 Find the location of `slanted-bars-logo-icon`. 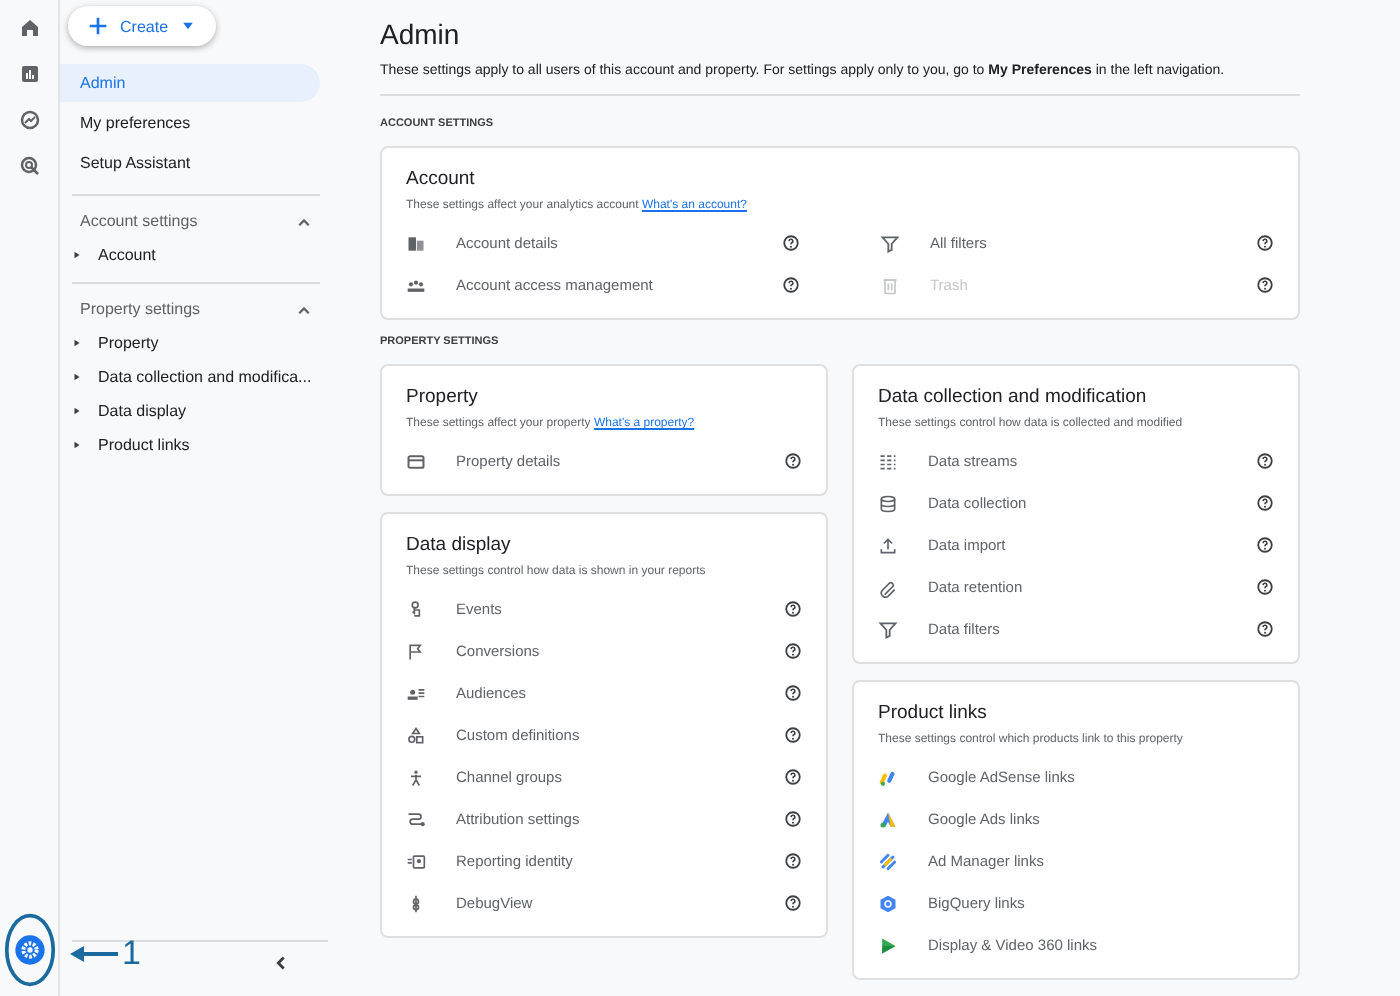

slanted-bars-logo-icon is located at coordinates (888, 777).